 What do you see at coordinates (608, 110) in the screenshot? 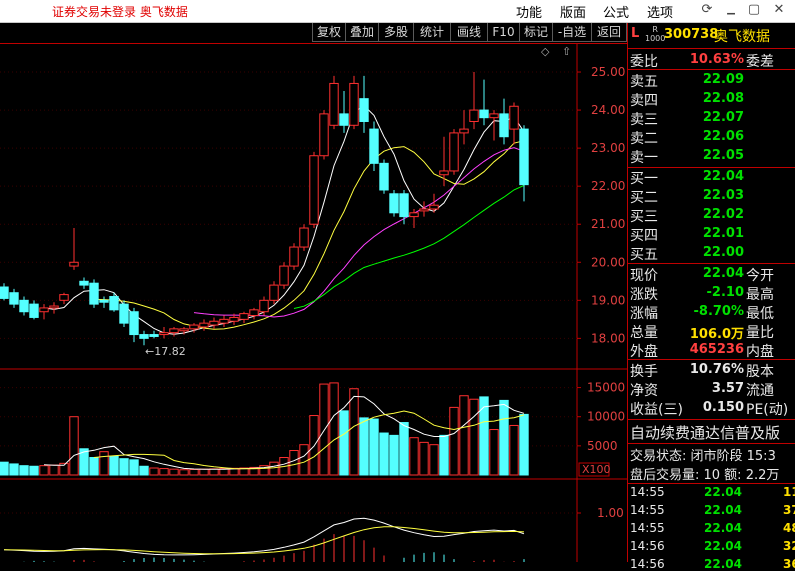
I see `price-tick-label: 24.00` at bounding box center [608, 110].